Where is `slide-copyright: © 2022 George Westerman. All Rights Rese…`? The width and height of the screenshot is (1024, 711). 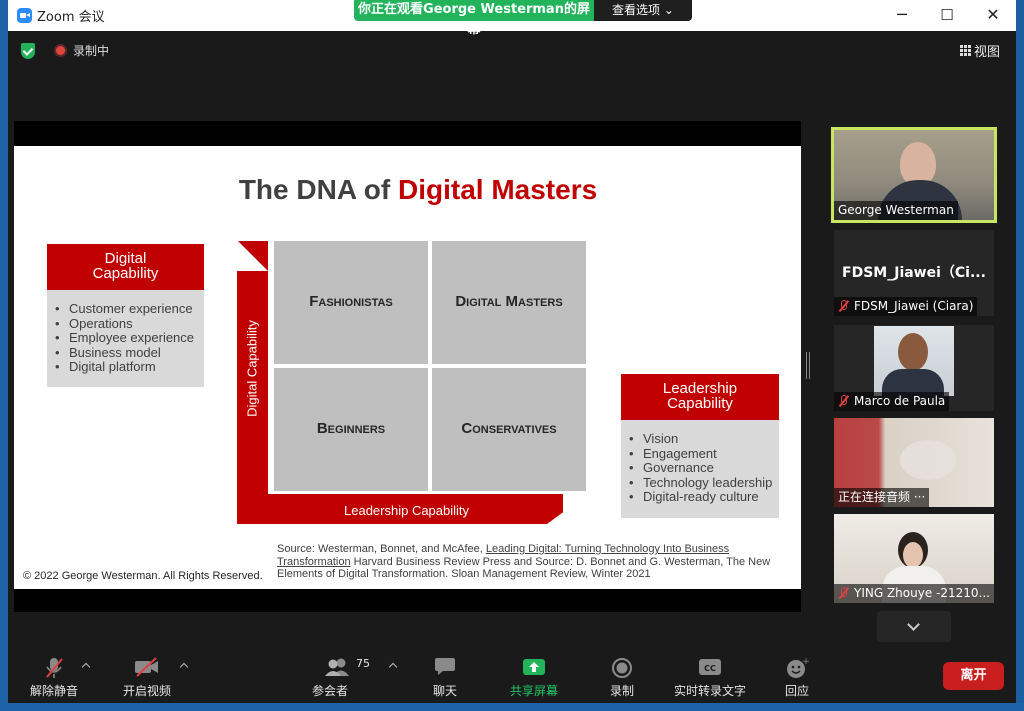
slide-copyright: © 2022 George Westerman. All Rights Rese… is located at coordinates (143, 576).